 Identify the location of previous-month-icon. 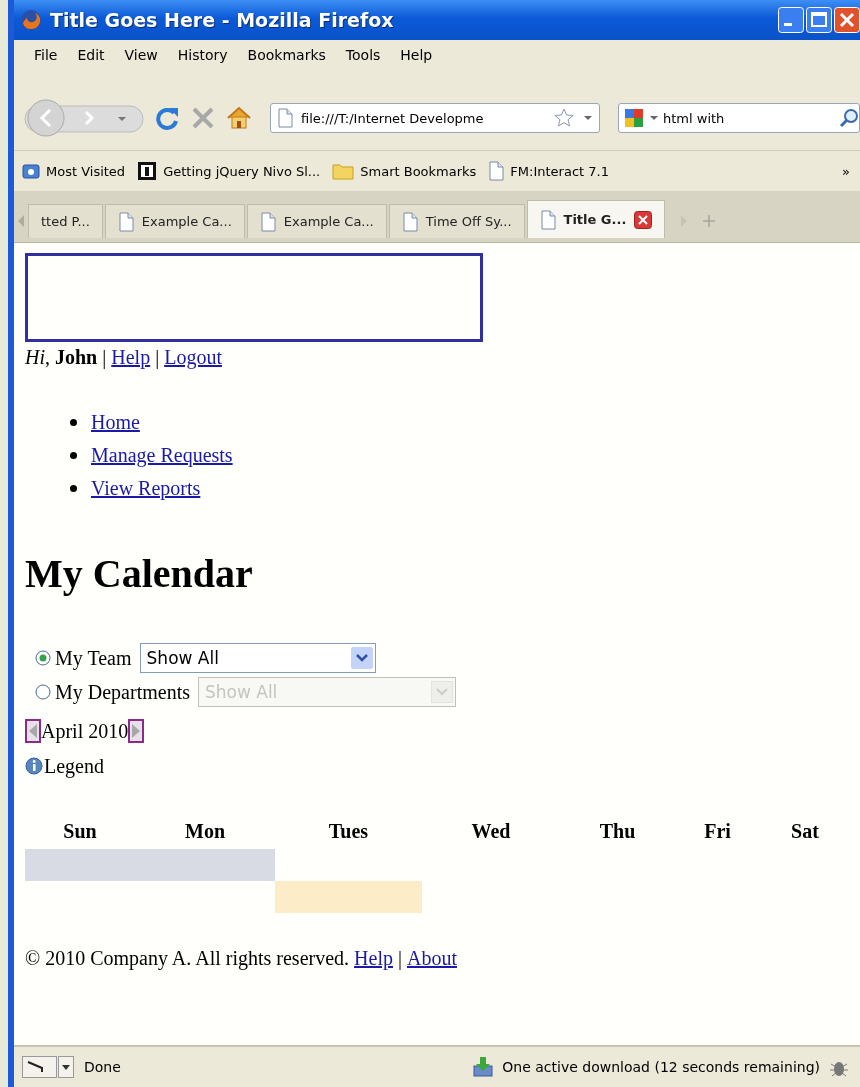
(33, 731).